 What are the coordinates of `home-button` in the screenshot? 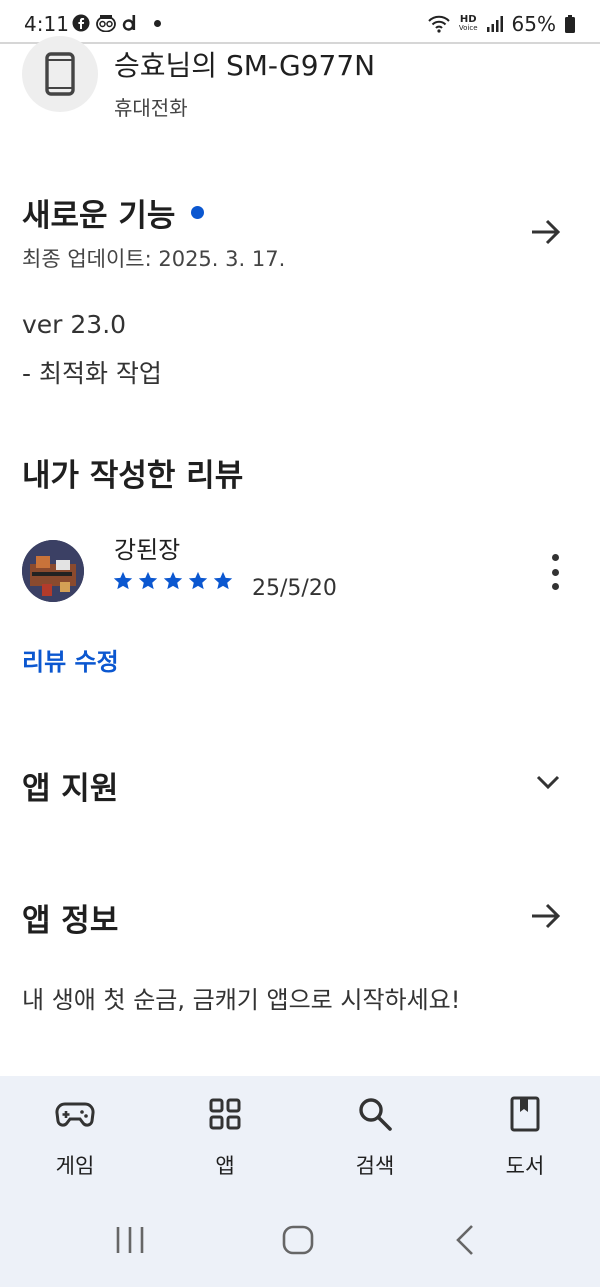 It's located at (298, 1242).